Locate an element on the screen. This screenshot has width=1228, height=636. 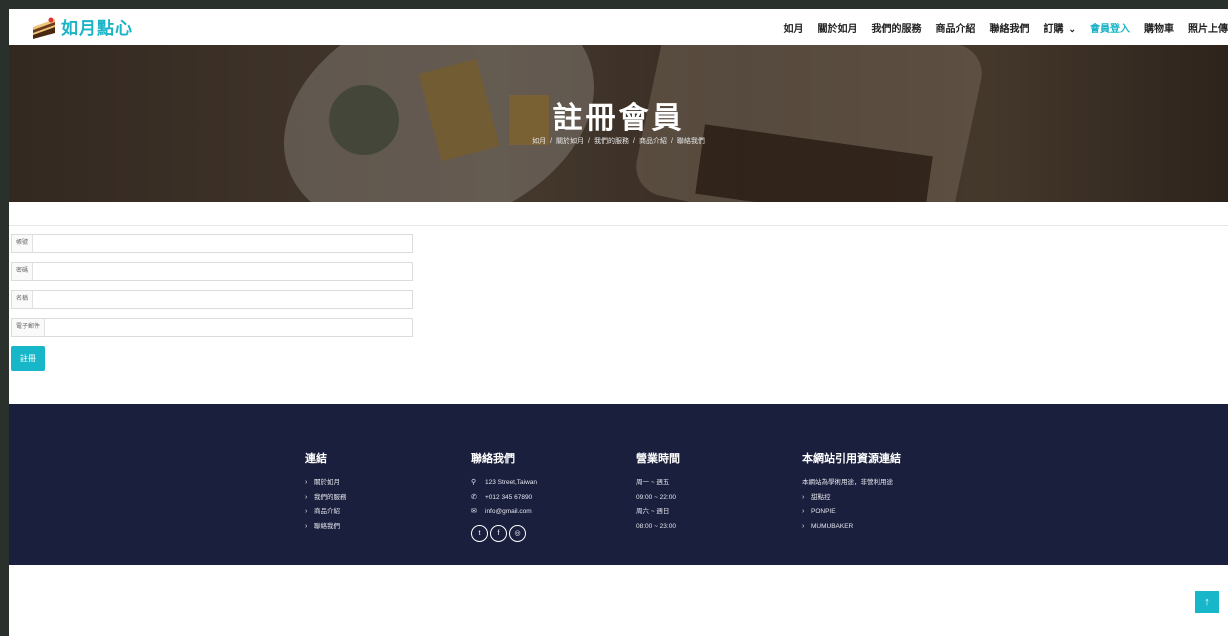
breadcrumb: 如月 / 關於如月 / 我們的服務 / 商品介紹 / 聯絡我們 is located at coordinates (618, 141).